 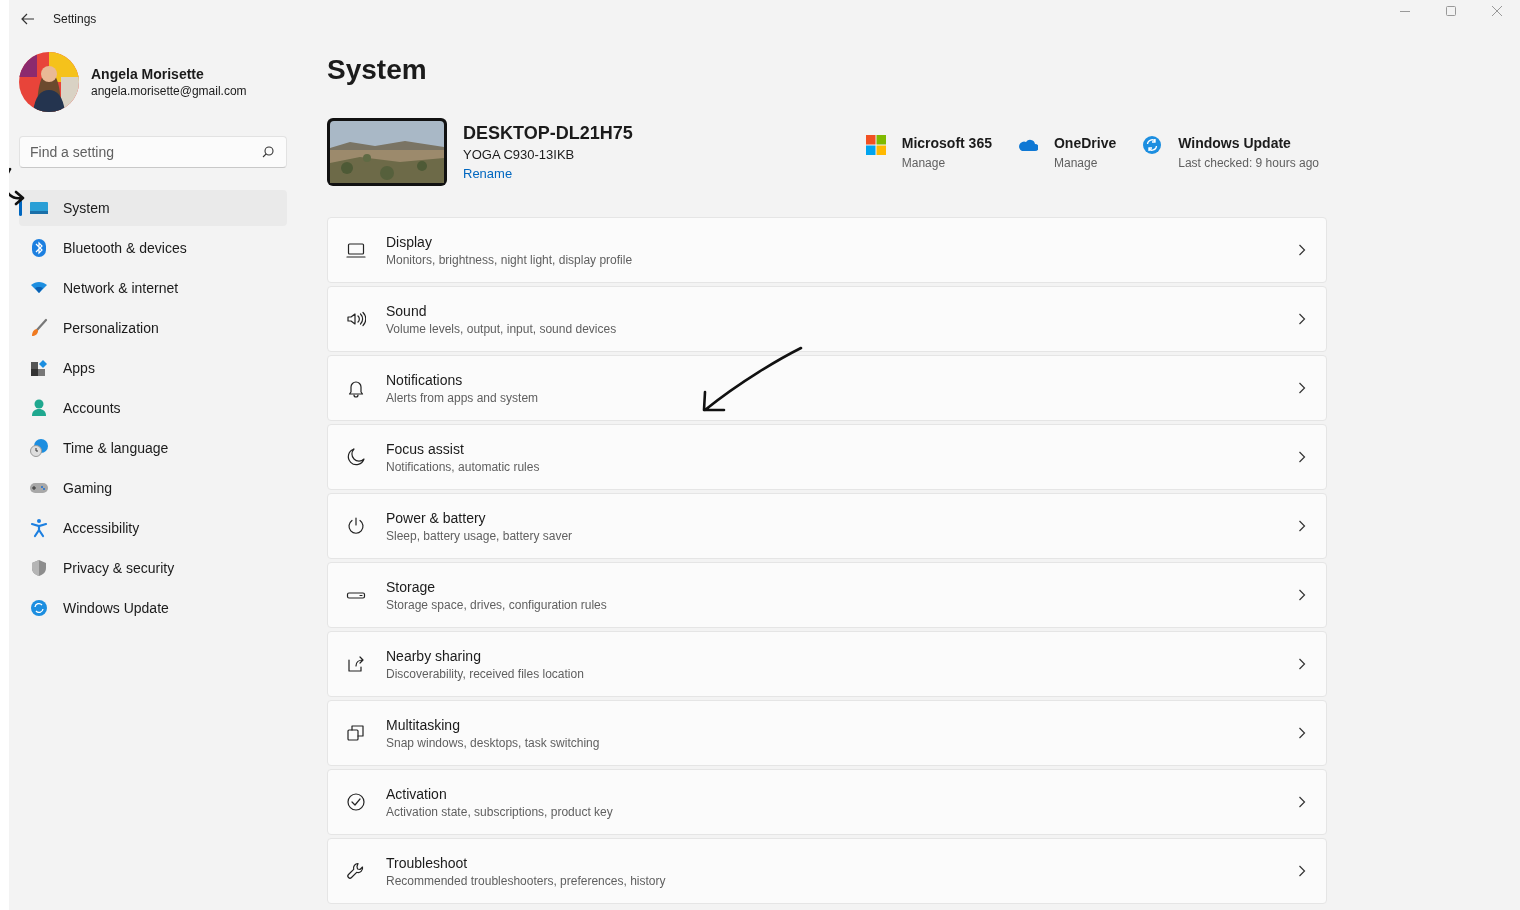 What do you see at coordinates (827, 595) in the screenshot?
I see `settings-card: Storage Storage space, drives, configuration rules` at bounding box center [827, 595].